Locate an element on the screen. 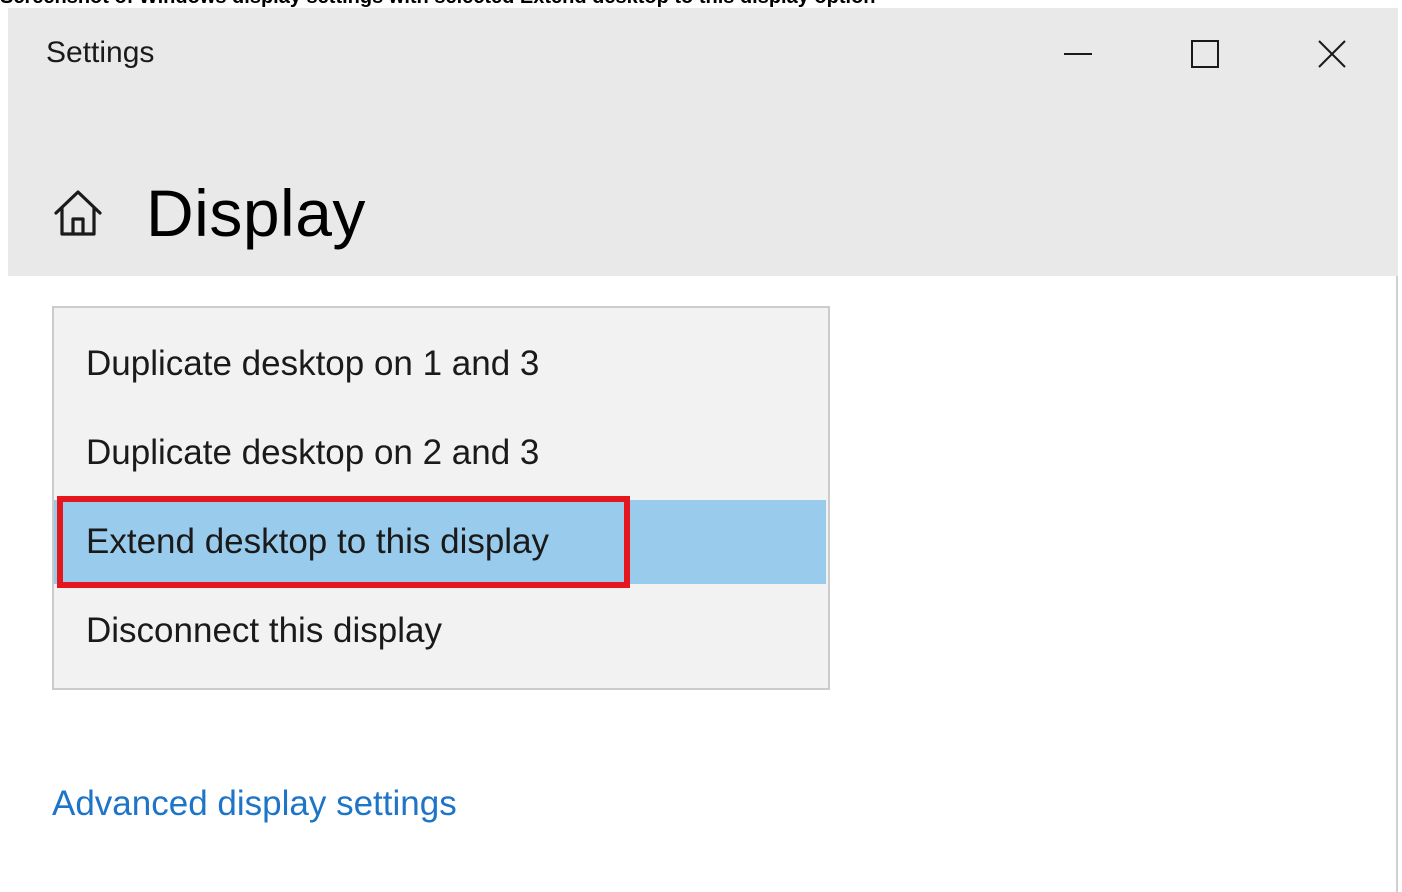  option-extend-desktop: Extend desktop to this display is located at coordinates (440, 542).